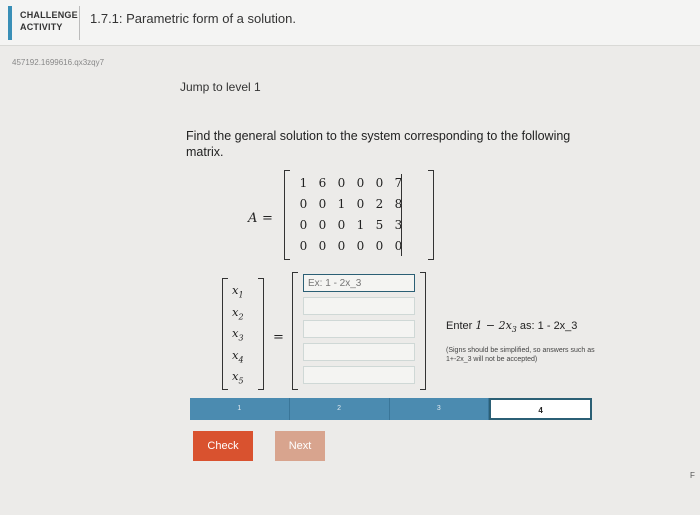 This screenshot has height=515, width=700. Describe the element at coordinates (241, 295) in the screenshot. I see `variable-subscript: 1` at that location.